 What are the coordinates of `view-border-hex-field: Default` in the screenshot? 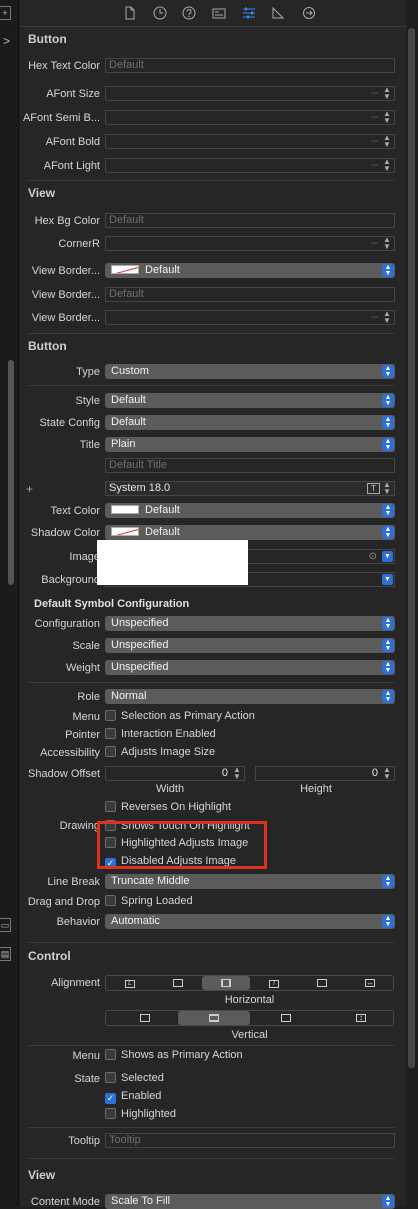 It's located at (250, 294).